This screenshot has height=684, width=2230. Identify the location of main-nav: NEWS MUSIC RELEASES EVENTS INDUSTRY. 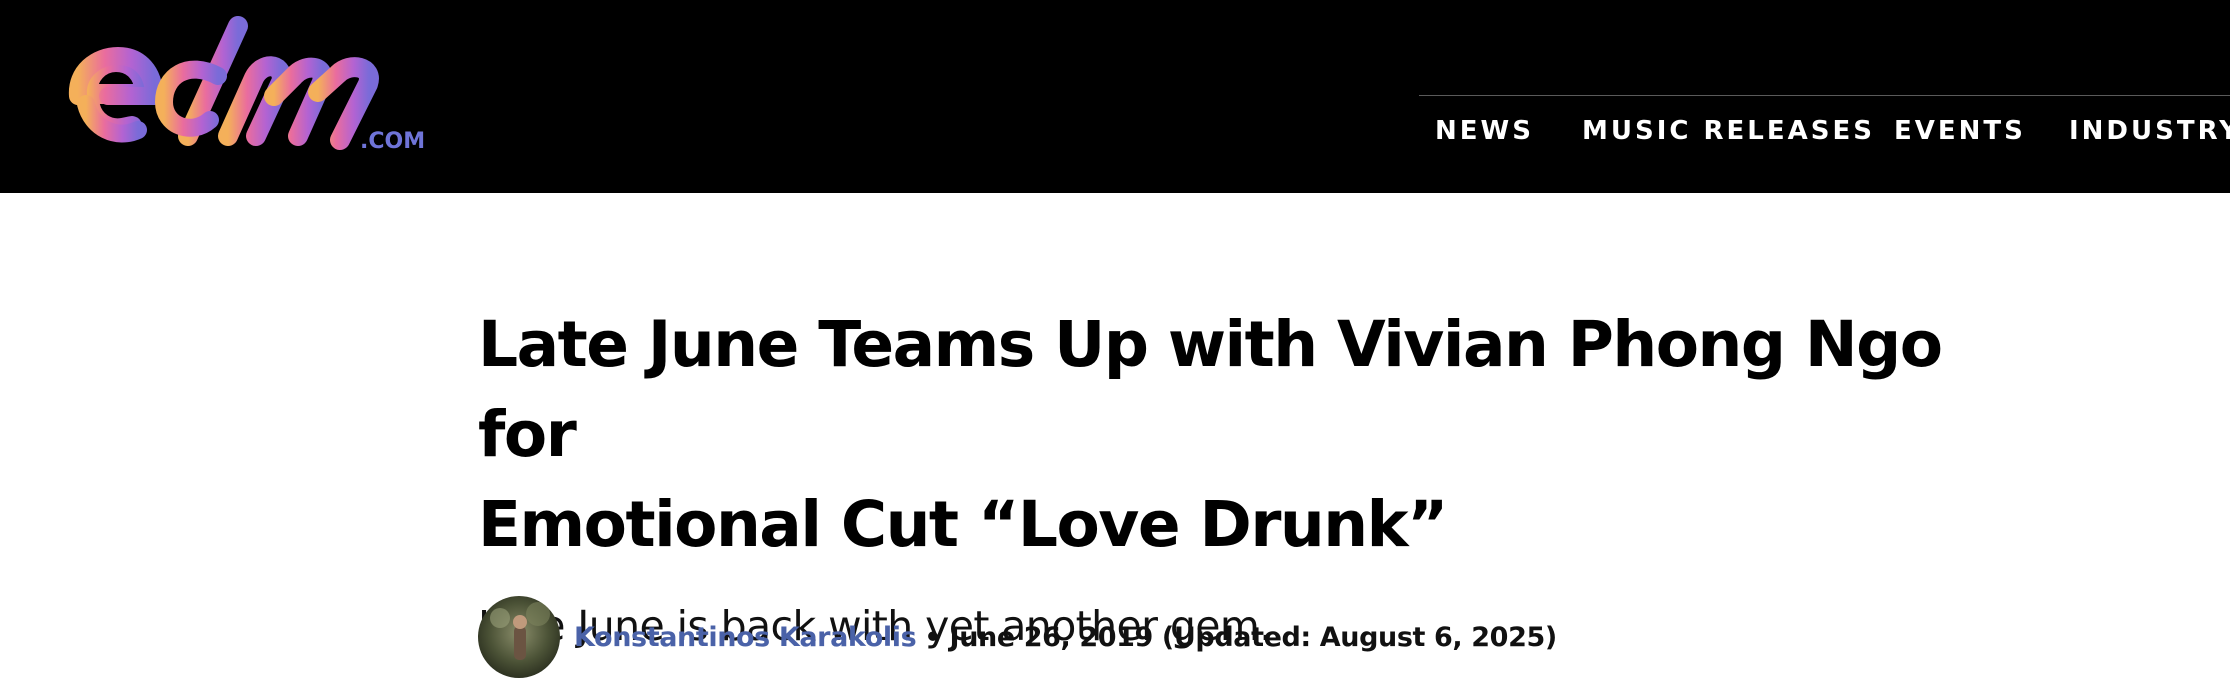
(1824, 132).